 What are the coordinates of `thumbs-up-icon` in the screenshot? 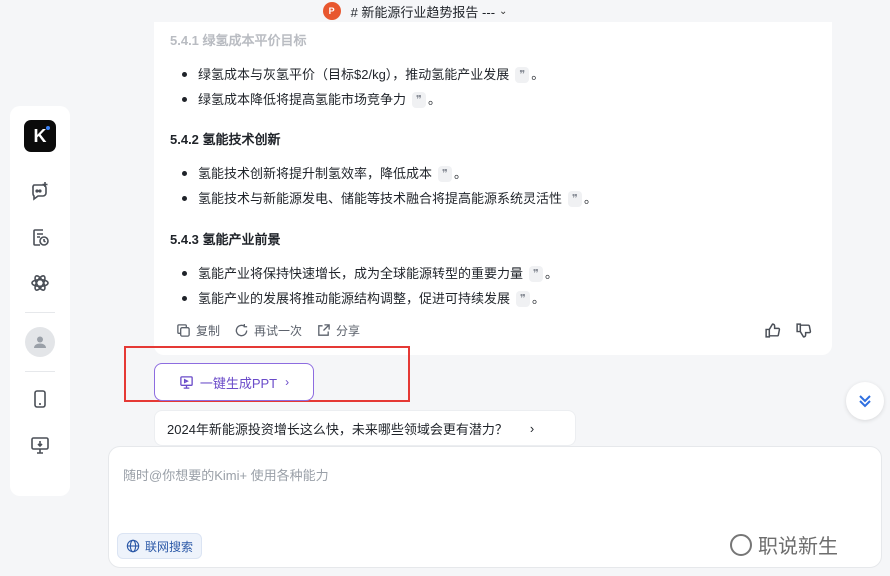 It's located at (772, 330).